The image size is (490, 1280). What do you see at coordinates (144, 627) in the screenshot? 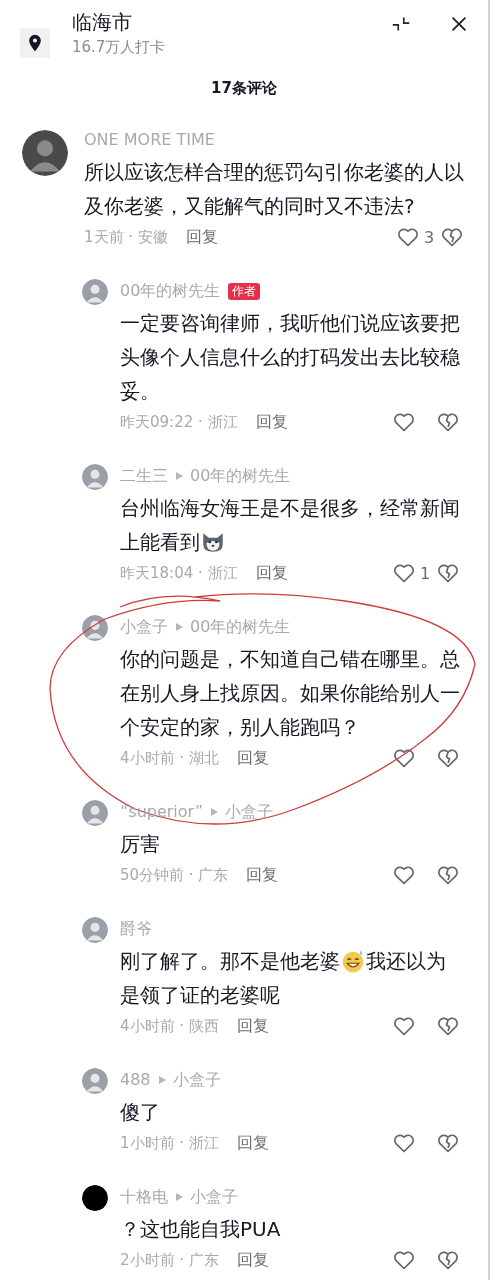
I see `username: 小盒子` at bounding box center [144, 627].